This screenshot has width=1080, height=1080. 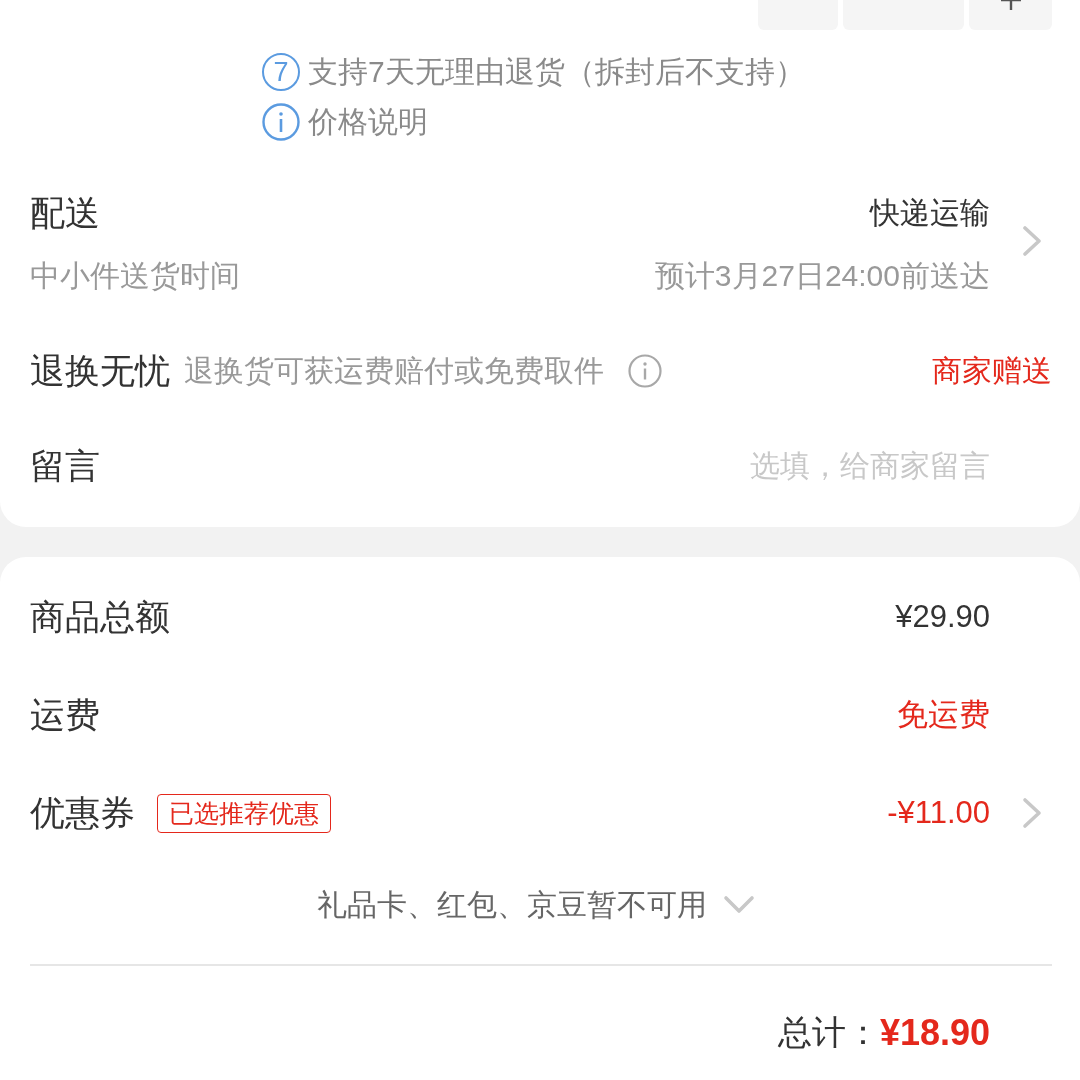 I want to click on summary-label: 运费, so click(x=65, y=714).